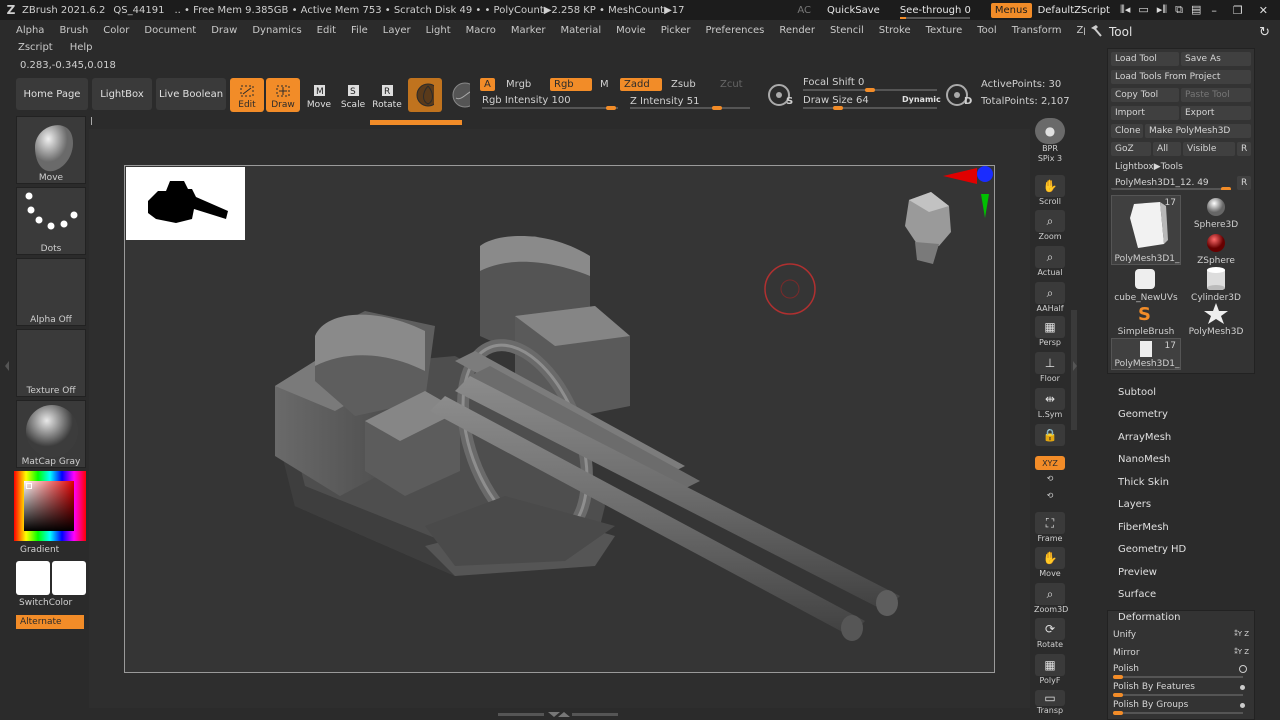  What do you see at coordinates (50, 622) in the screenshot?
I see `alternate-button: Alternate` at bounding box center [50, 622].